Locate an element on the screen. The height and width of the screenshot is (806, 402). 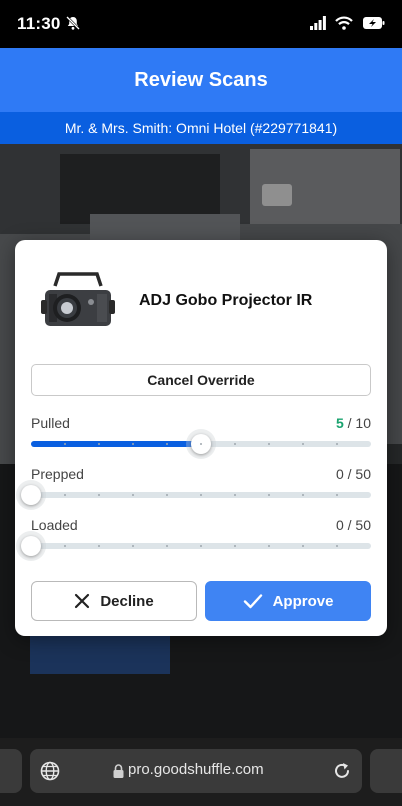
checkmark-icon is located at coordinates (252, 601).